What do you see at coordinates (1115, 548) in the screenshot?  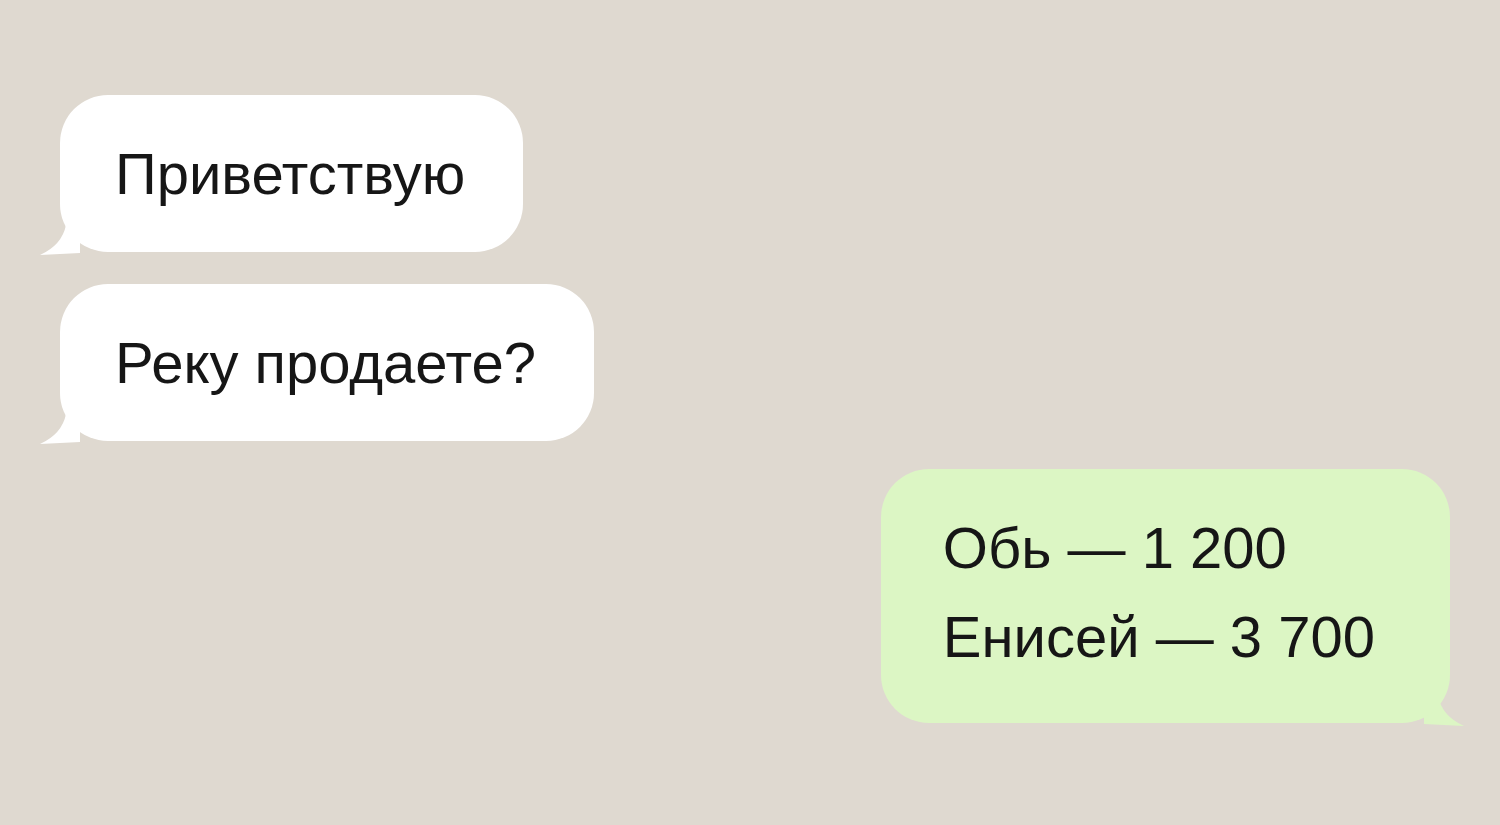 I see `message-text: Обь — 1 200` at bounding box center [1115, 548].